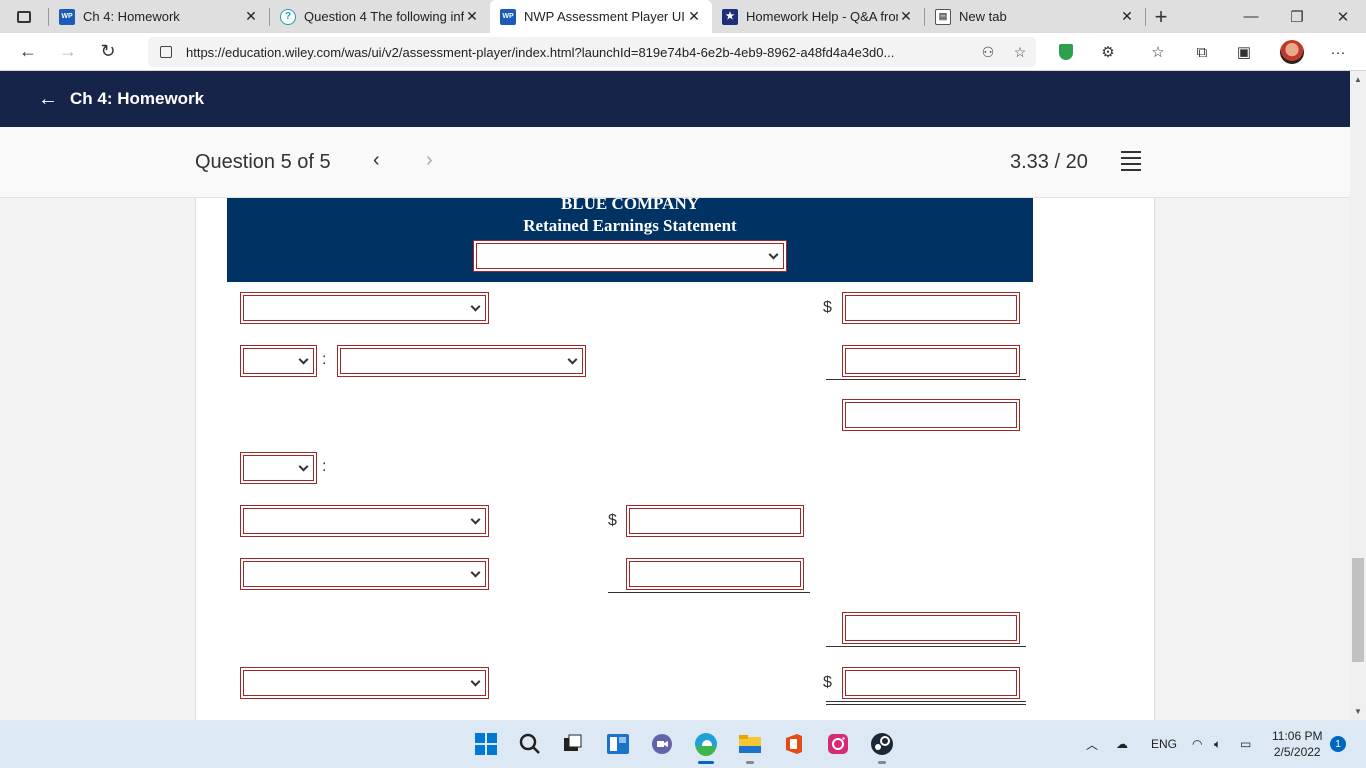  Describe the element at coordinates (1244, 52) in the screenshot. I see `screenshot-button: ▣` at that location.